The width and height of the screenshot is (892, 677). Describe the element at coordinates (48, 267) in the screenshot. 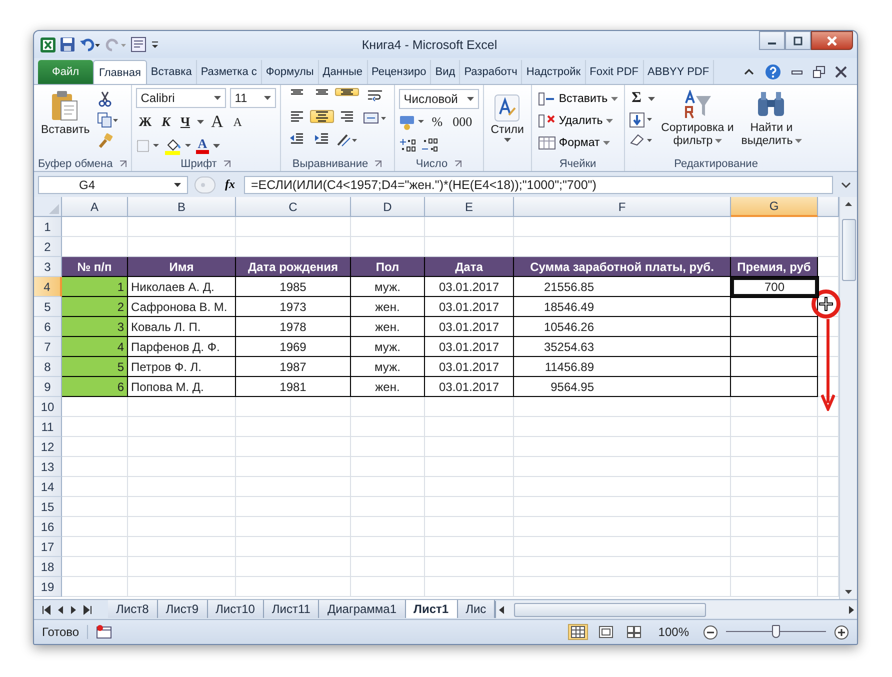

I see `row-header: 3` at that location.